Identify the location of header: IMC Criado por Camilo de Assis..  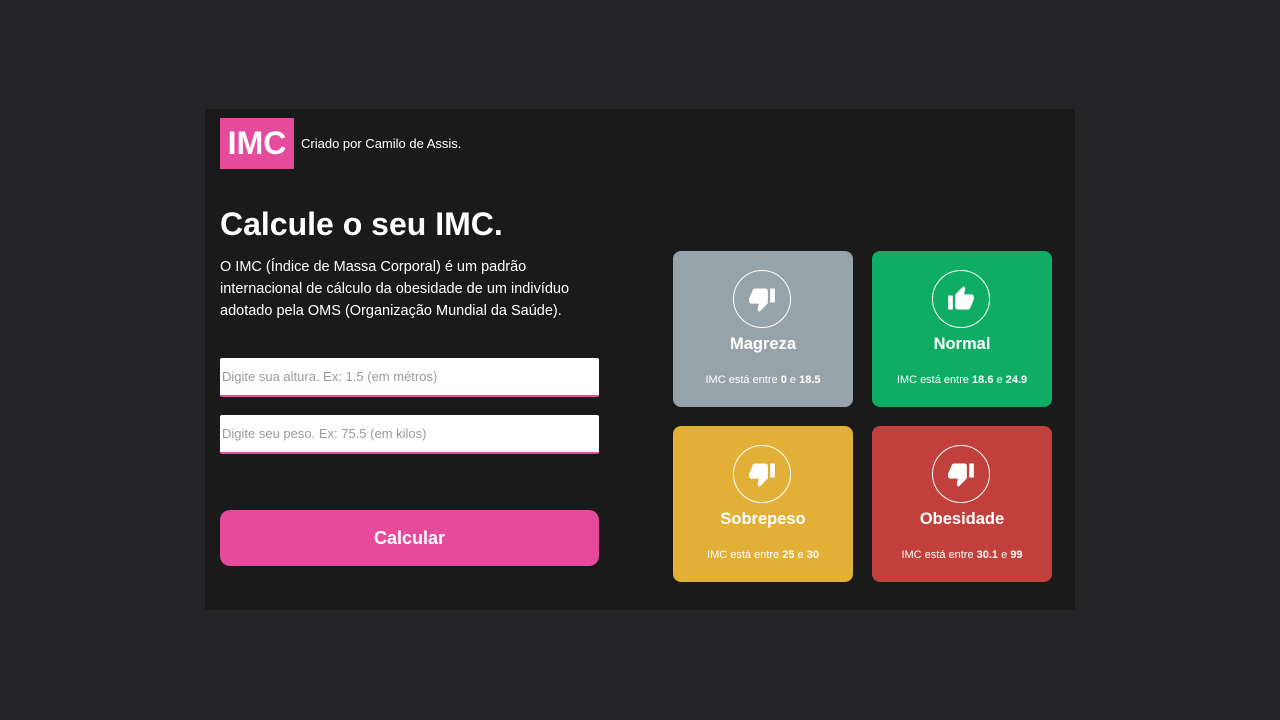
(340, 143).